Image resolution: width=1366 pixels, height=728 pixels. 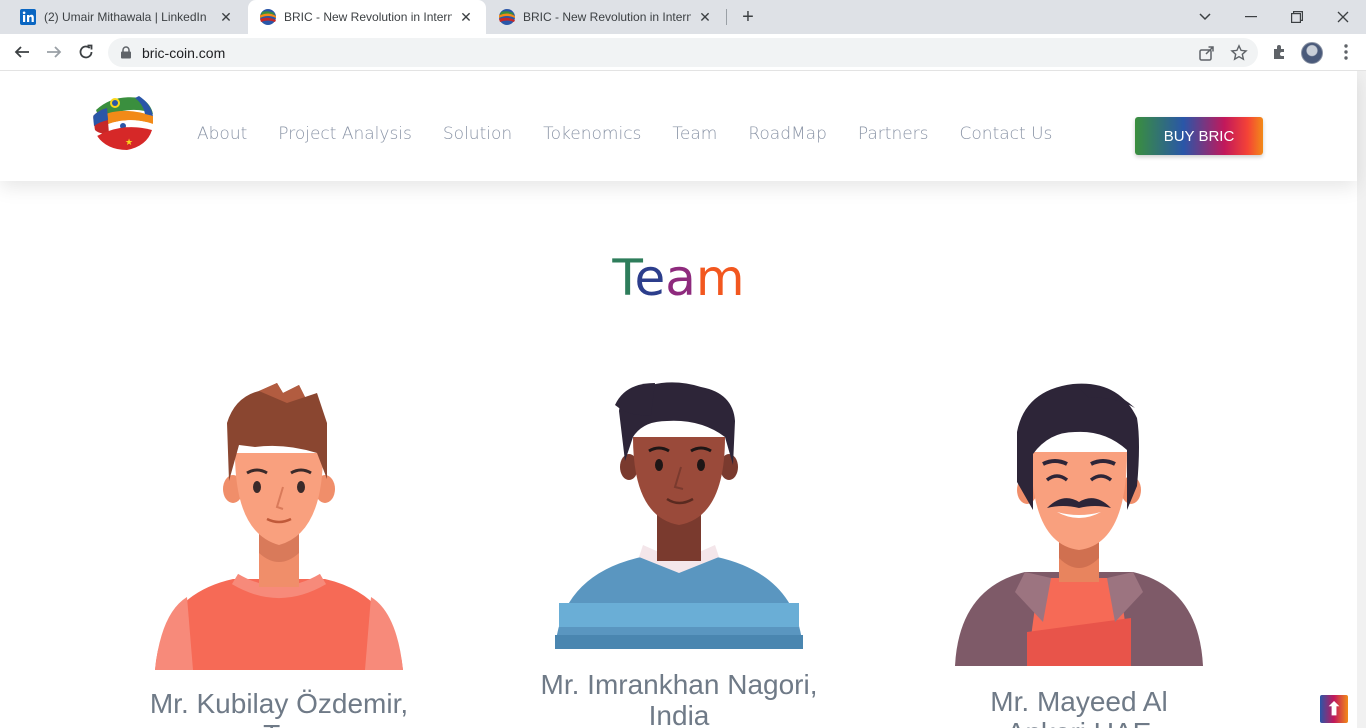 I want to click on close-icon, so click(x=1343, y=17).